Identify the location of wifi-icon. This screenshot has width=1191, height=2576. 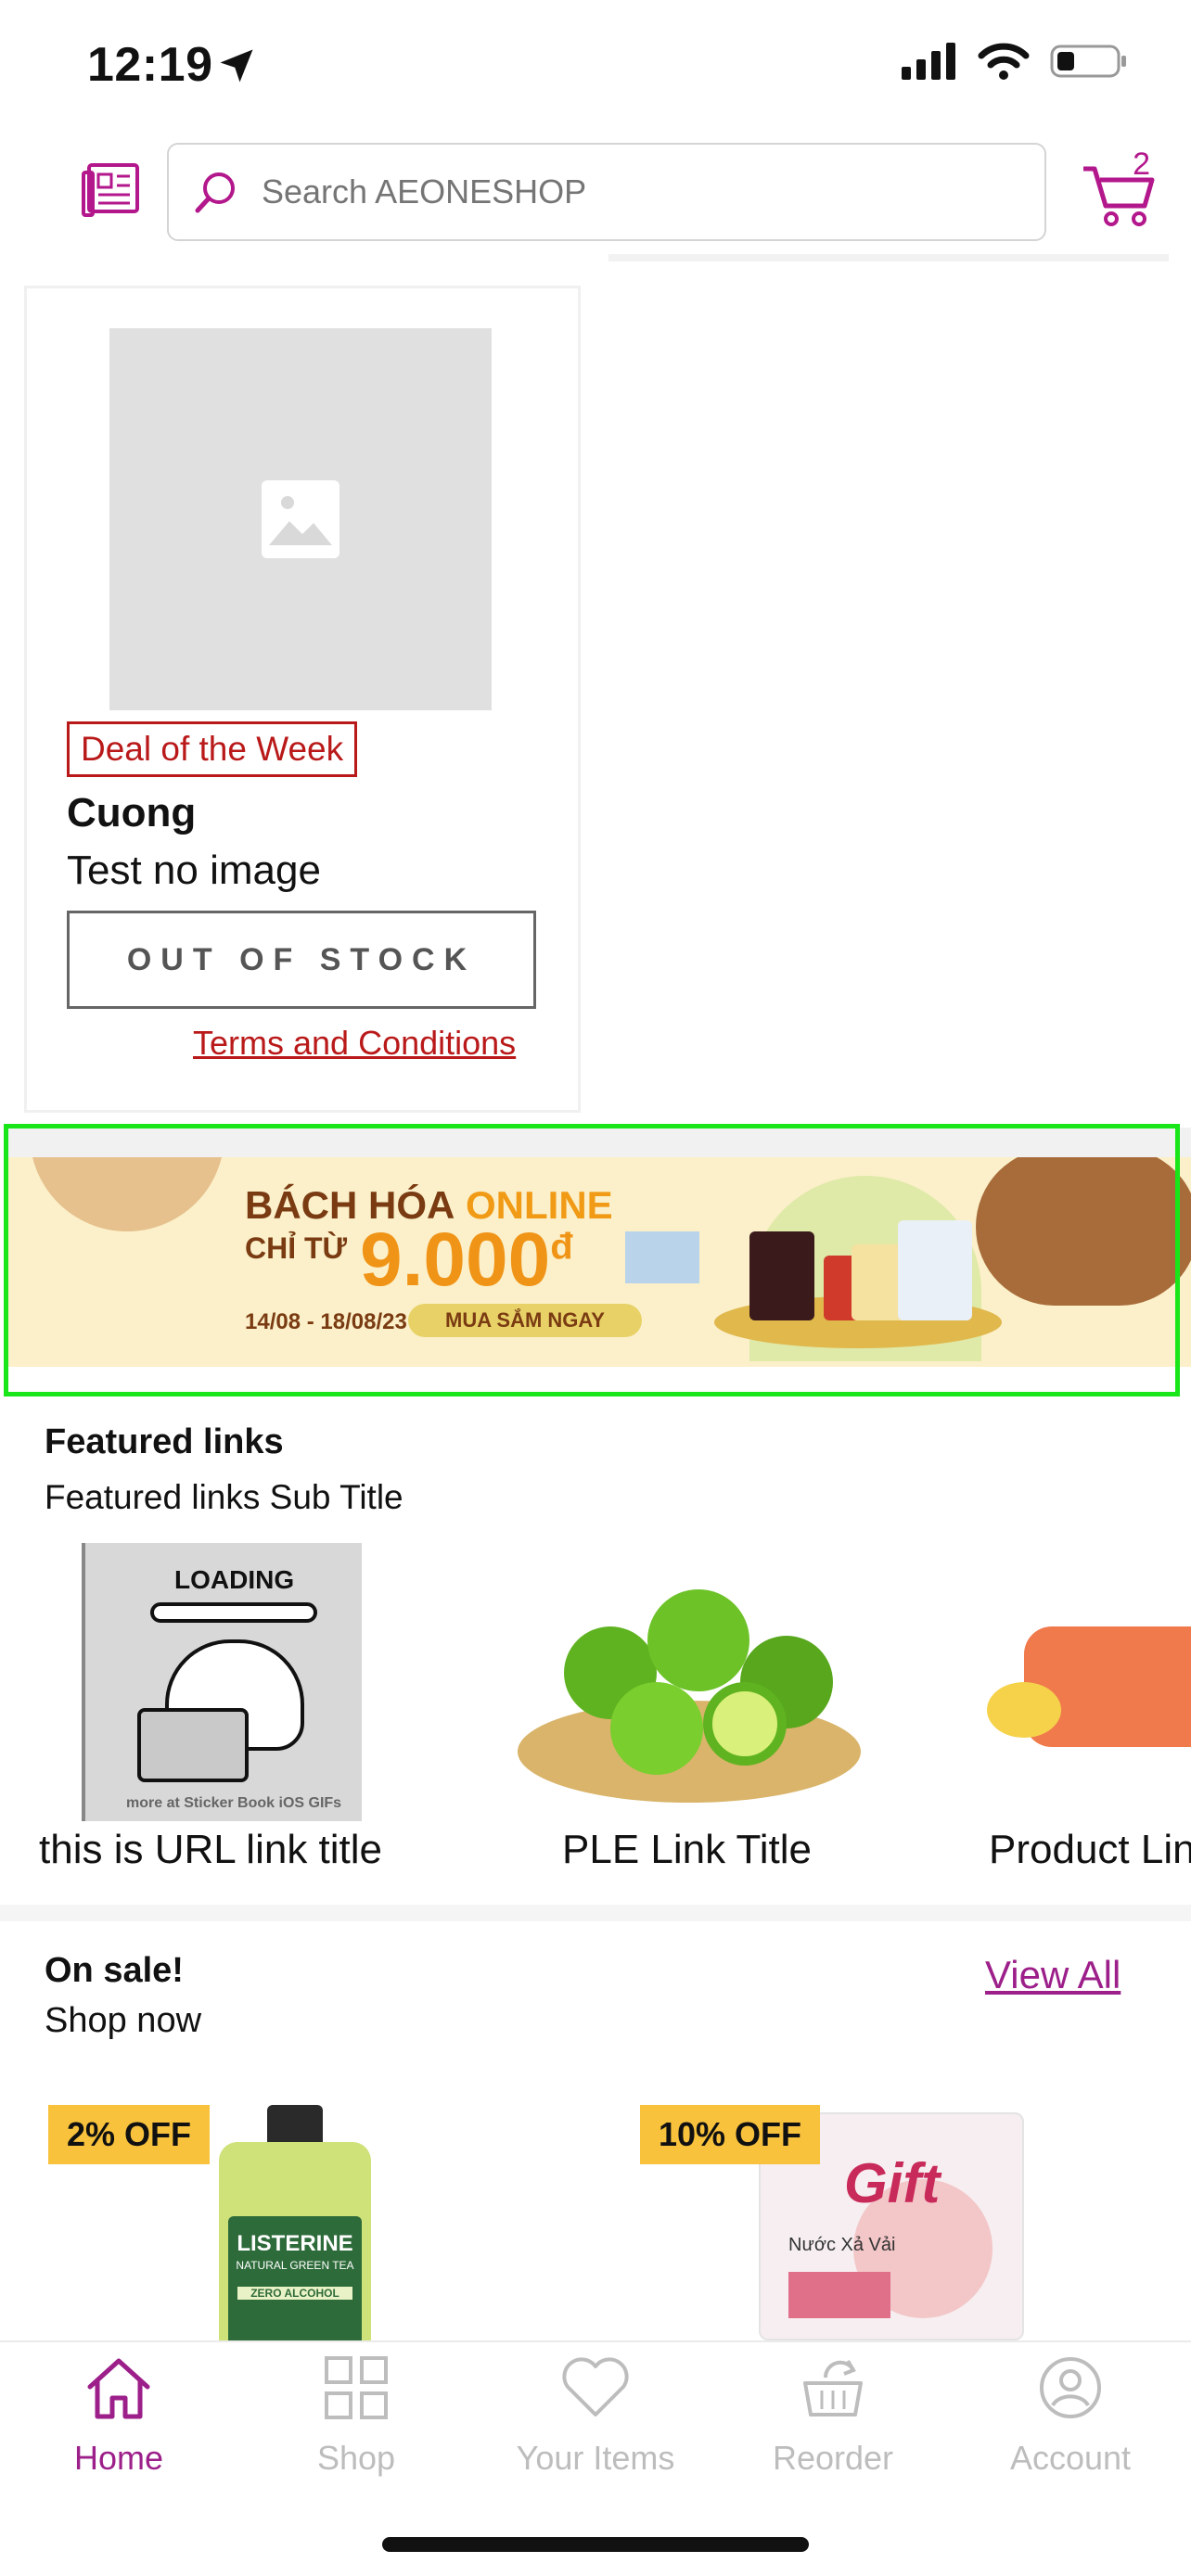
(1004, 61).